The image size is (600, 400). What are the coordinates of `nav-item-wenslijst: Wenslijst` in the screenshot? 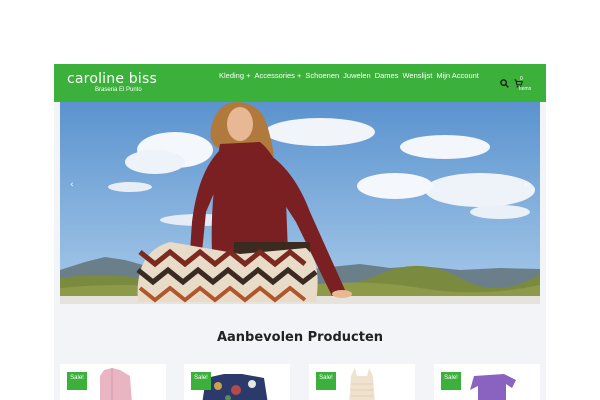 It's located at (417, 75).